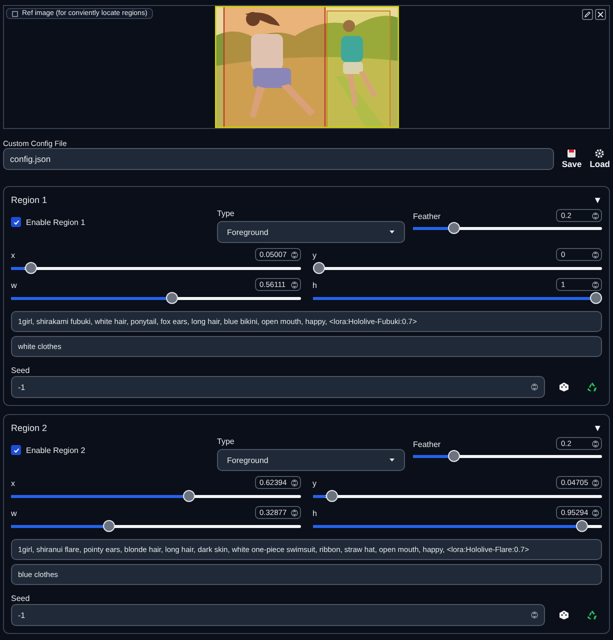 Image resolution: width=613 pixels, height=640 pixels. I want to click on floppy-icon, so click(571, 153).